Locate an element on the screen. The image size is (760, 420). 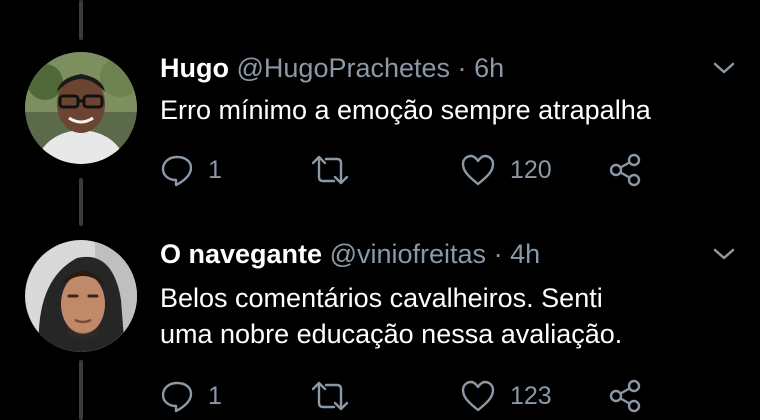
user-handle: @HugoPrachetes is located at coordinates (344, 68).